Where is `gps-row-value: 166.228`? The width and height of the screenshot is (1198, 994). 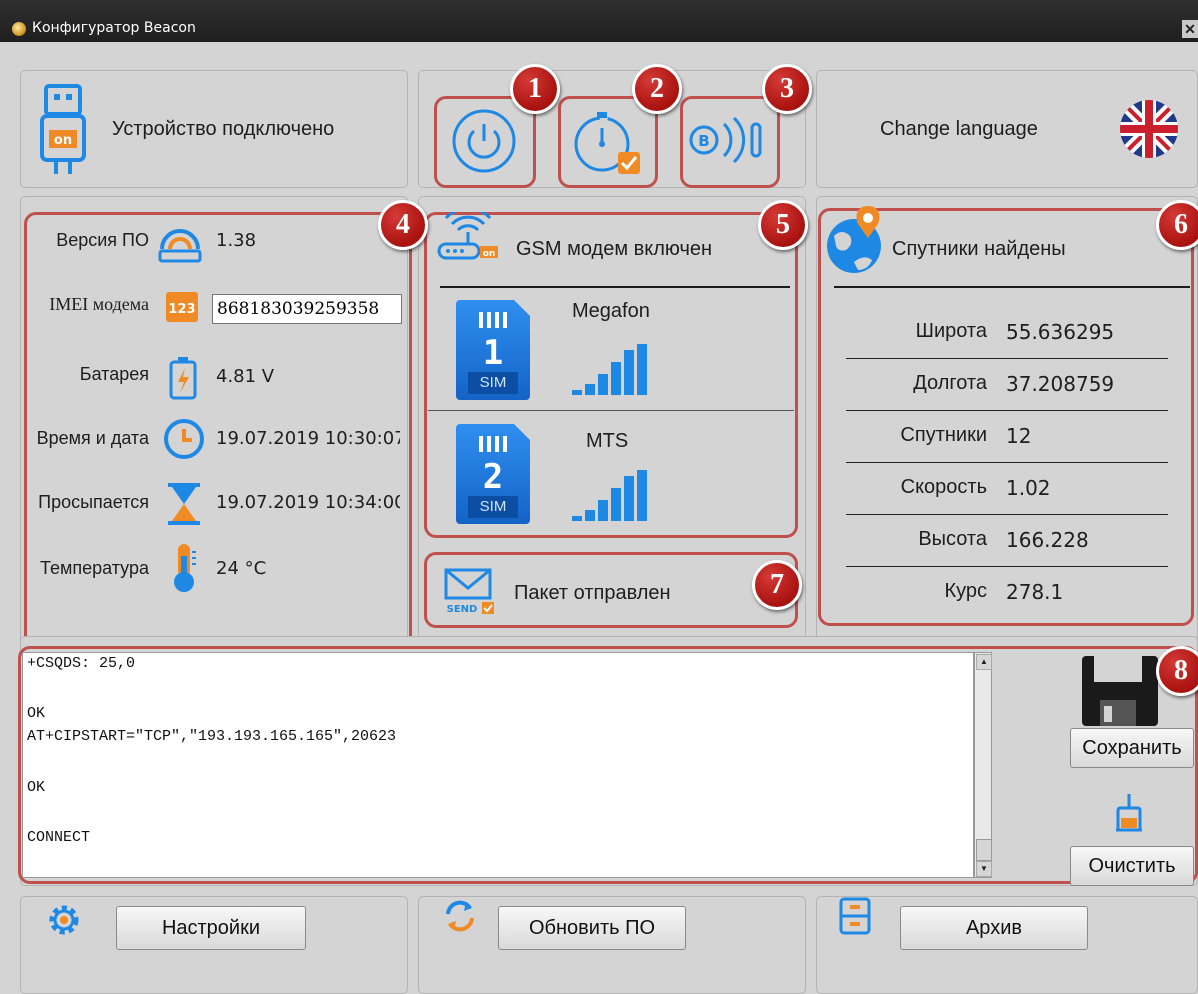 gps-row-value: 166.228 is located at coordinates (1047, 540).